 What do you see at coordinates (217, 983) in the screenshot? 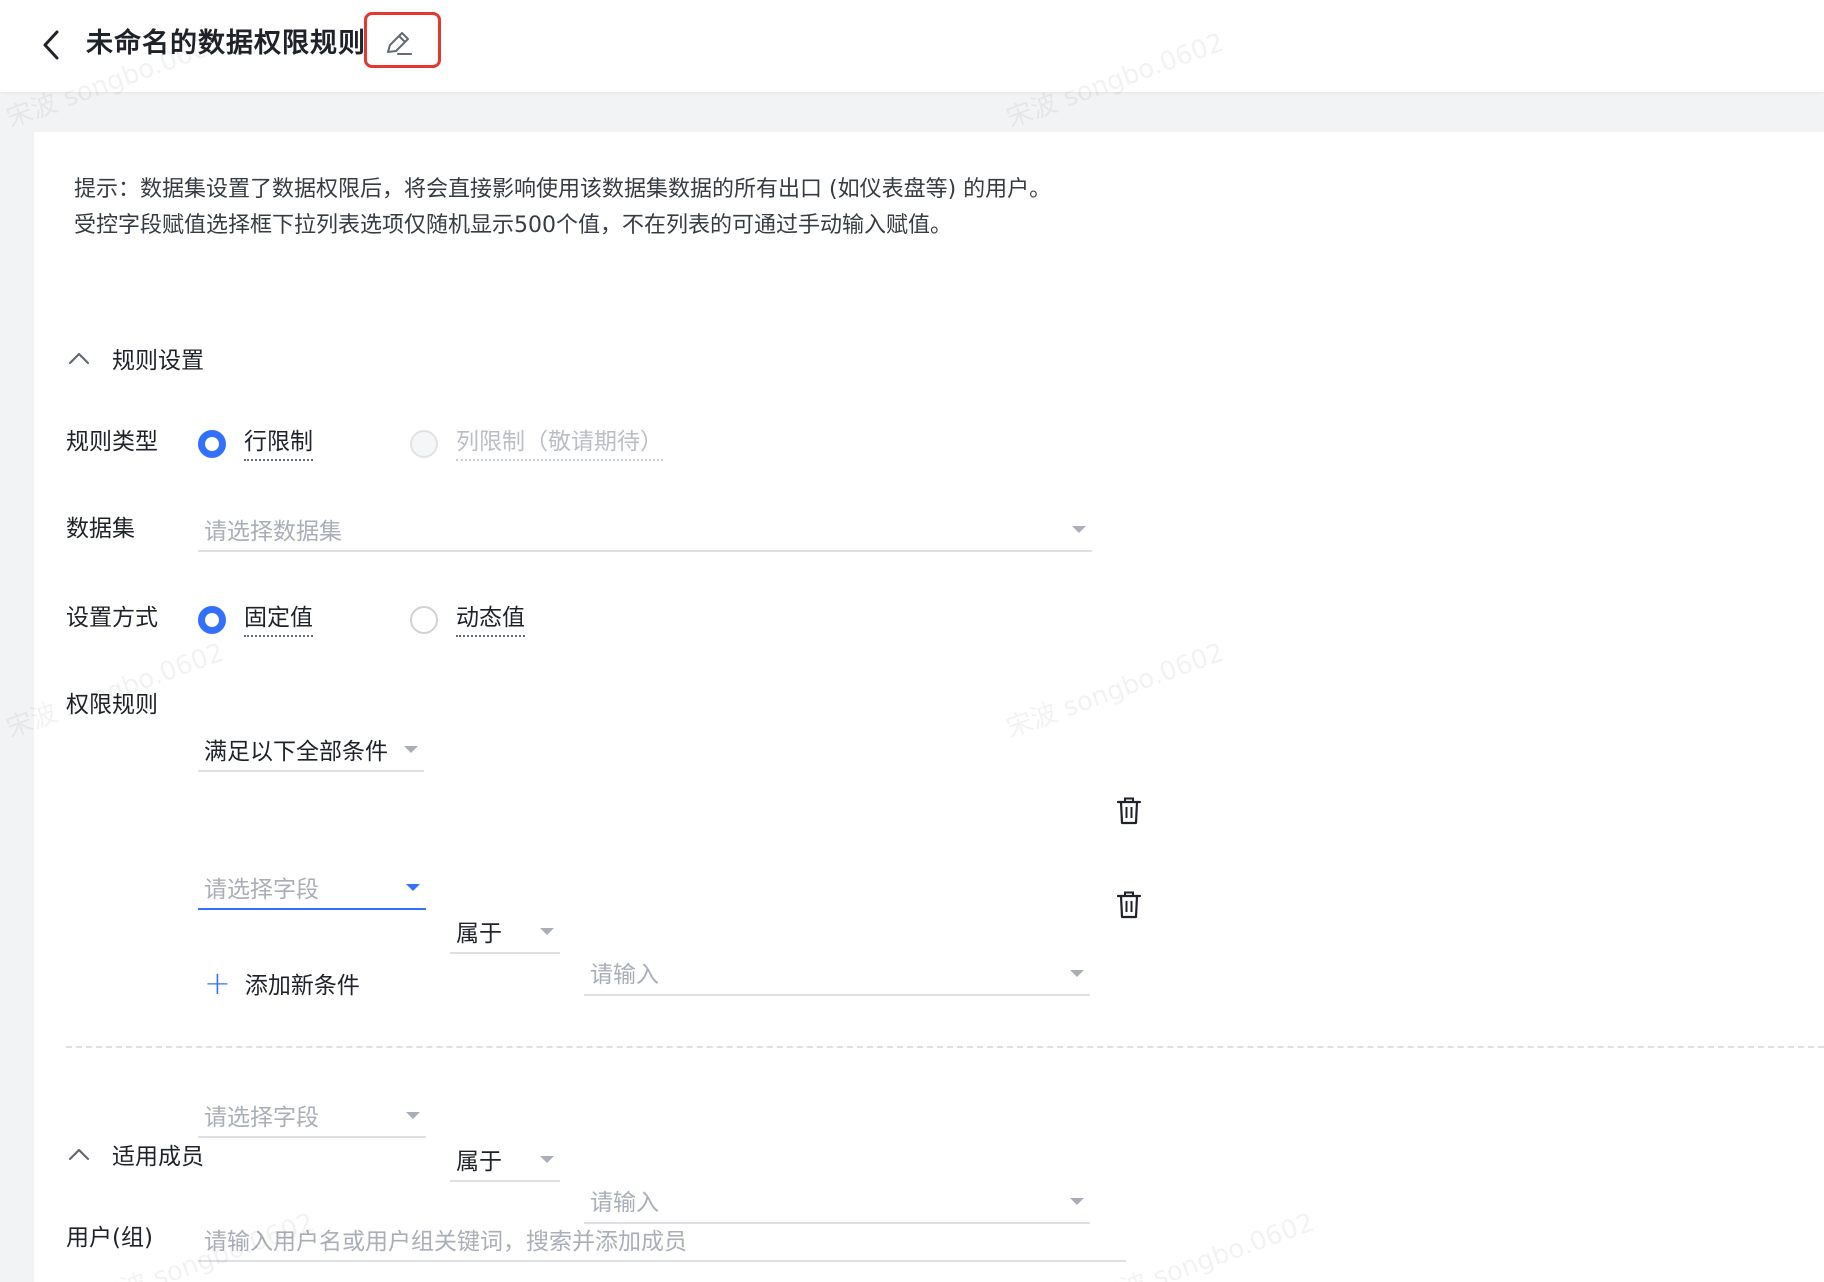
I see `plus-icon: +` at bounding box center [217, 983].